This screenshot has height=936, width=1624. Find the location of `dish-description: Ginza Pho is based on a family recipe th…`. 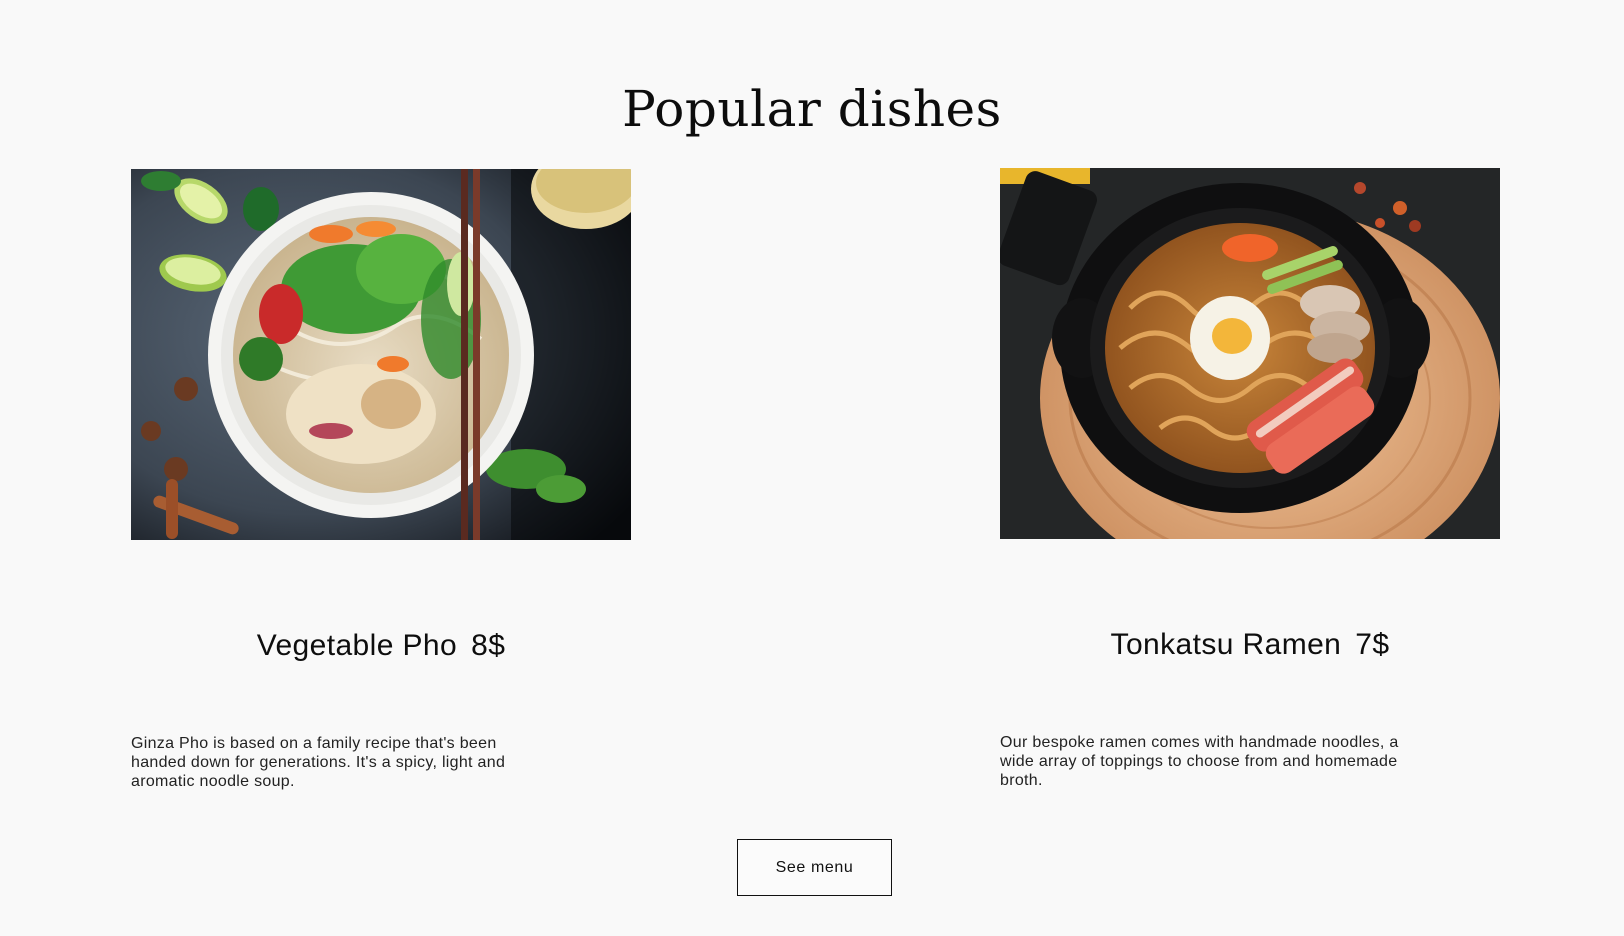

dish-description: Ginza Pho is based on a family recipe th… is located at coordinates (318, 762).